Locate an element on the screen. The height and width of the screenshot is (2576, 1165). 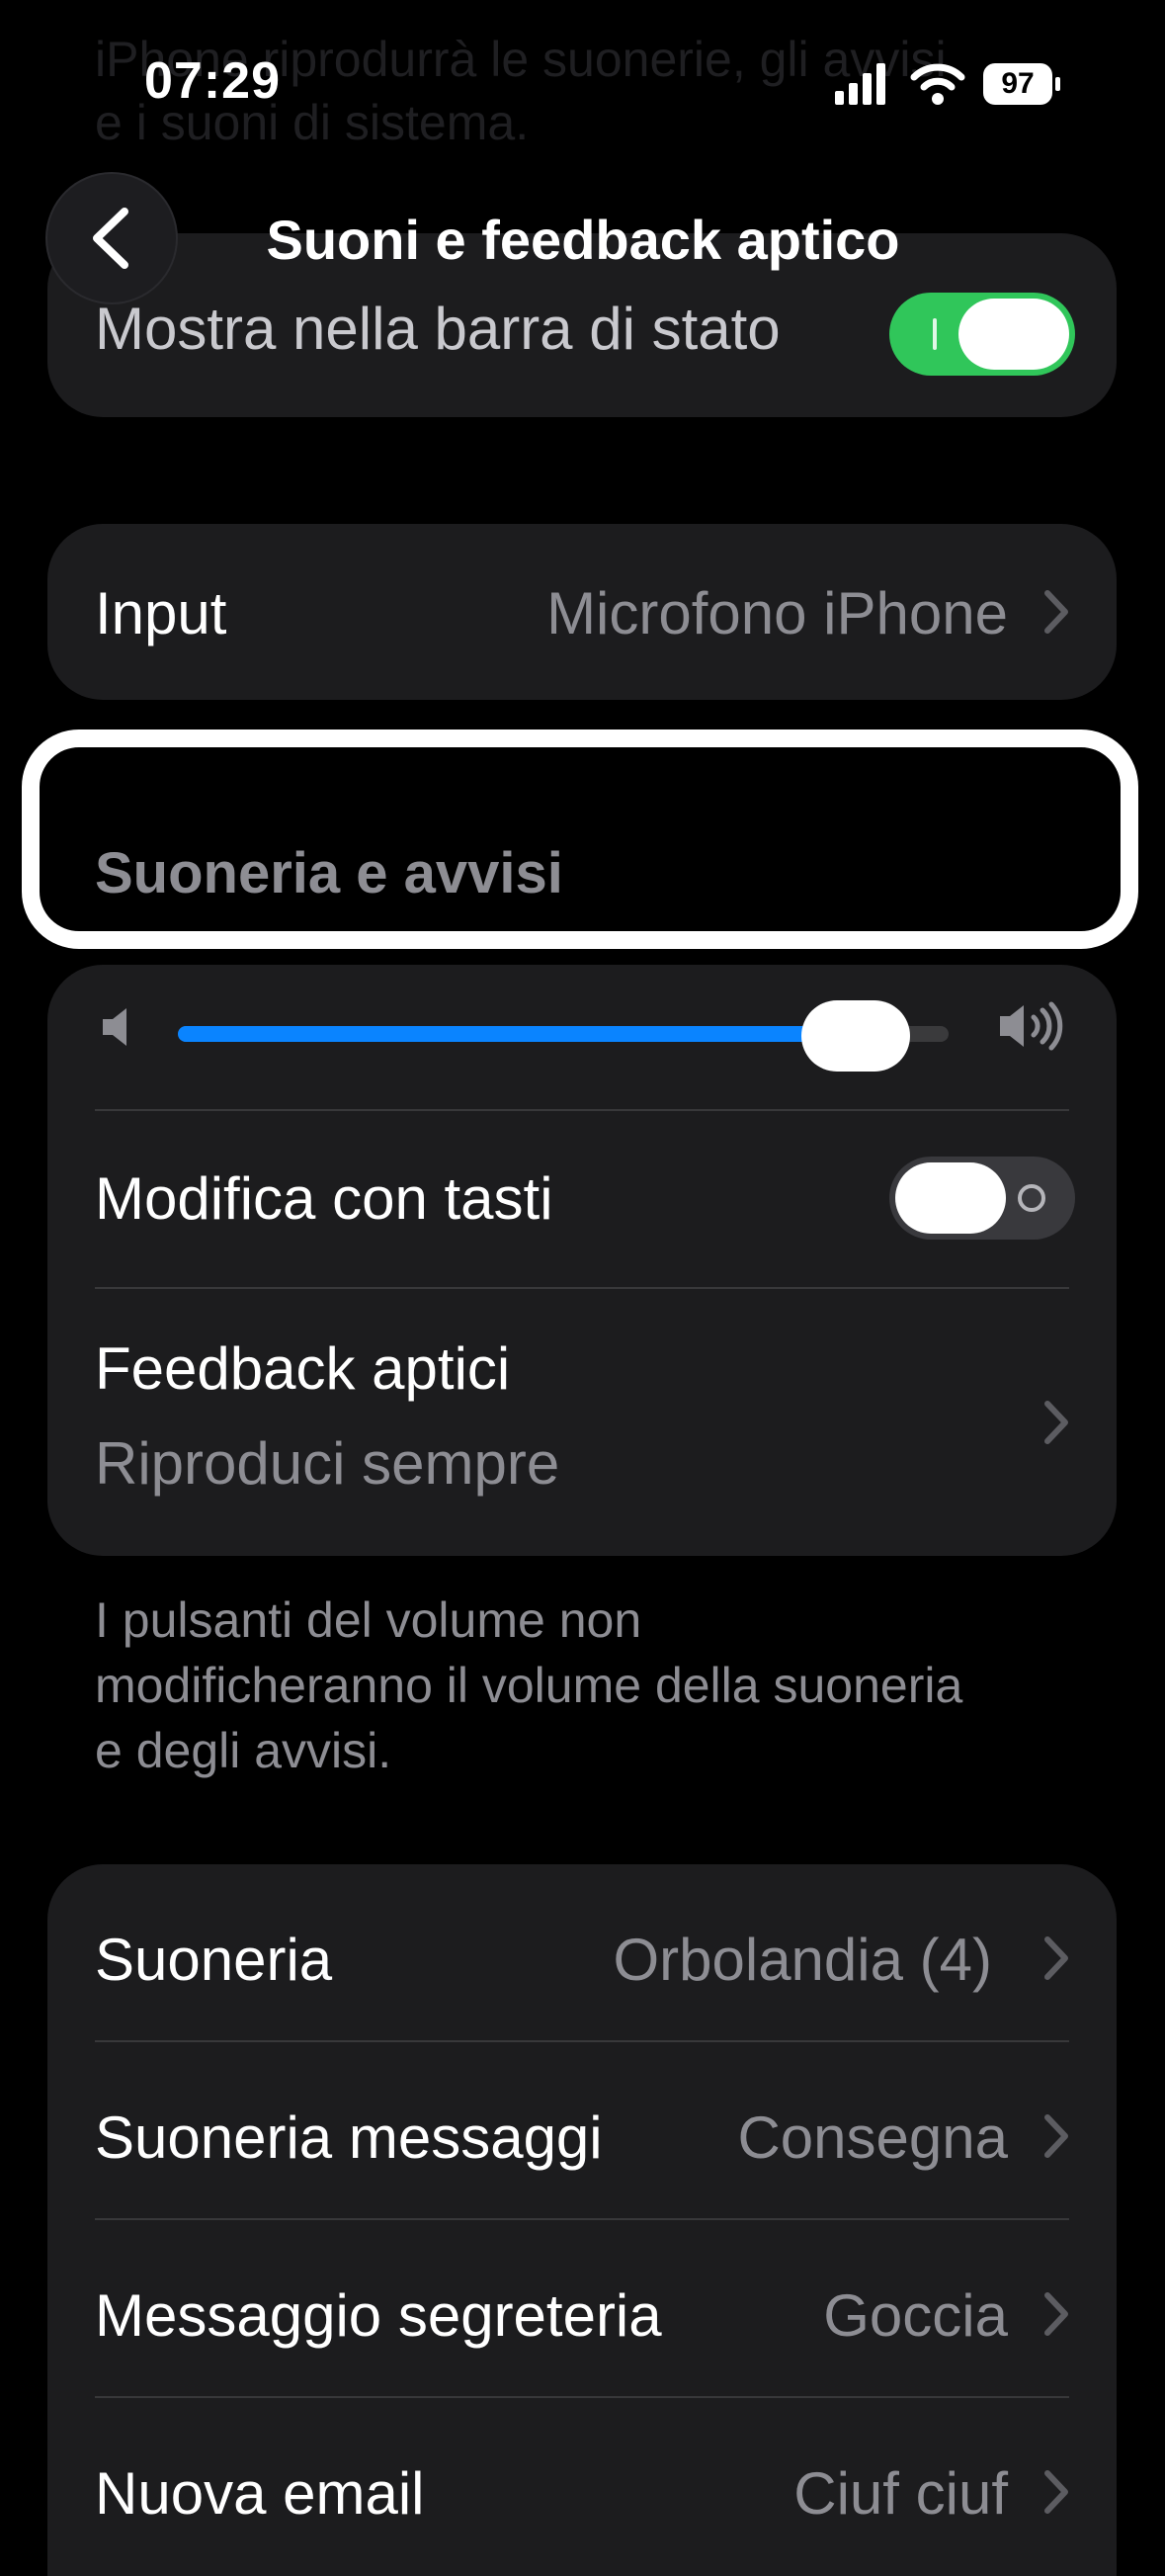
show-in-status-bar-toggle is located at coordinates (982, 334).